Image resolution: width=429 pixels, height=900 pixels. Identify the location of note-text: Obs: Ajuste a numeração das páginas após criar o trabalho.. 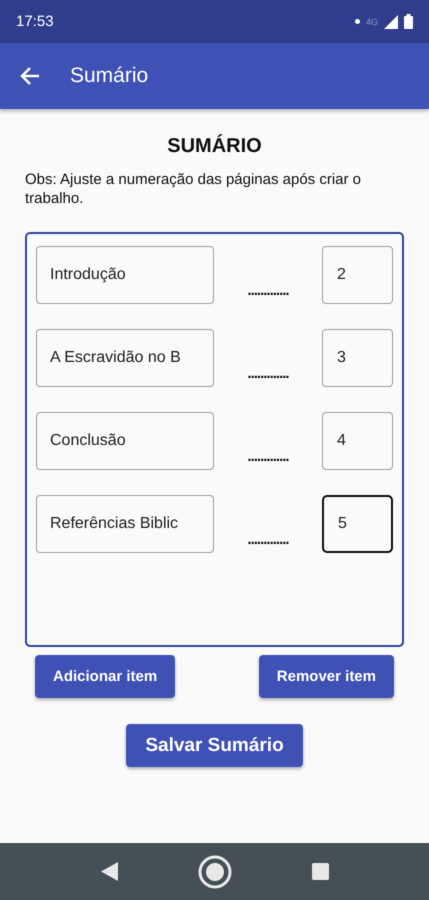
(193, 189).